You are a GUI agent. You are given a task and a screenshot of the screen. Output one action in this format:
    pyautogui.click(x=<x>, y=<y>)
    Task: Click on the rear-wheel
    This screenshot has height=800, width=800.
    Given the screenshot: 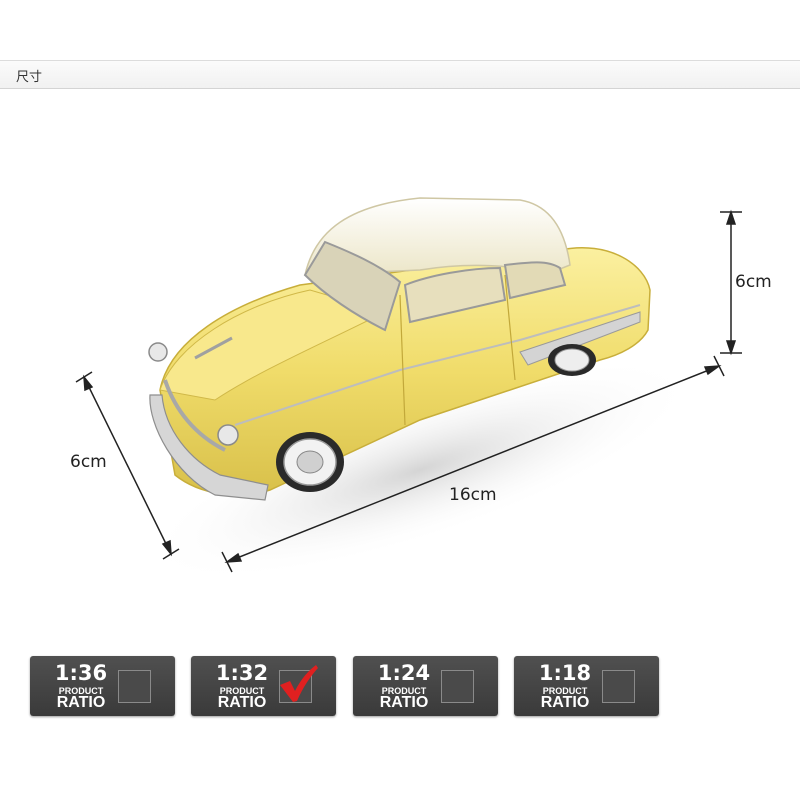 What is the action you would take?
    pyautogui.click(x=572, y=360)
    